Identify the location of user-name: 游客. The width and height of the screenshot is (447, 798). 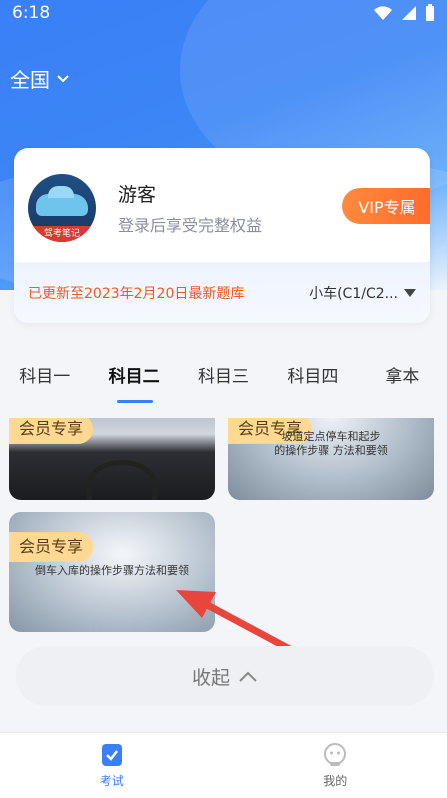
(137, 193).